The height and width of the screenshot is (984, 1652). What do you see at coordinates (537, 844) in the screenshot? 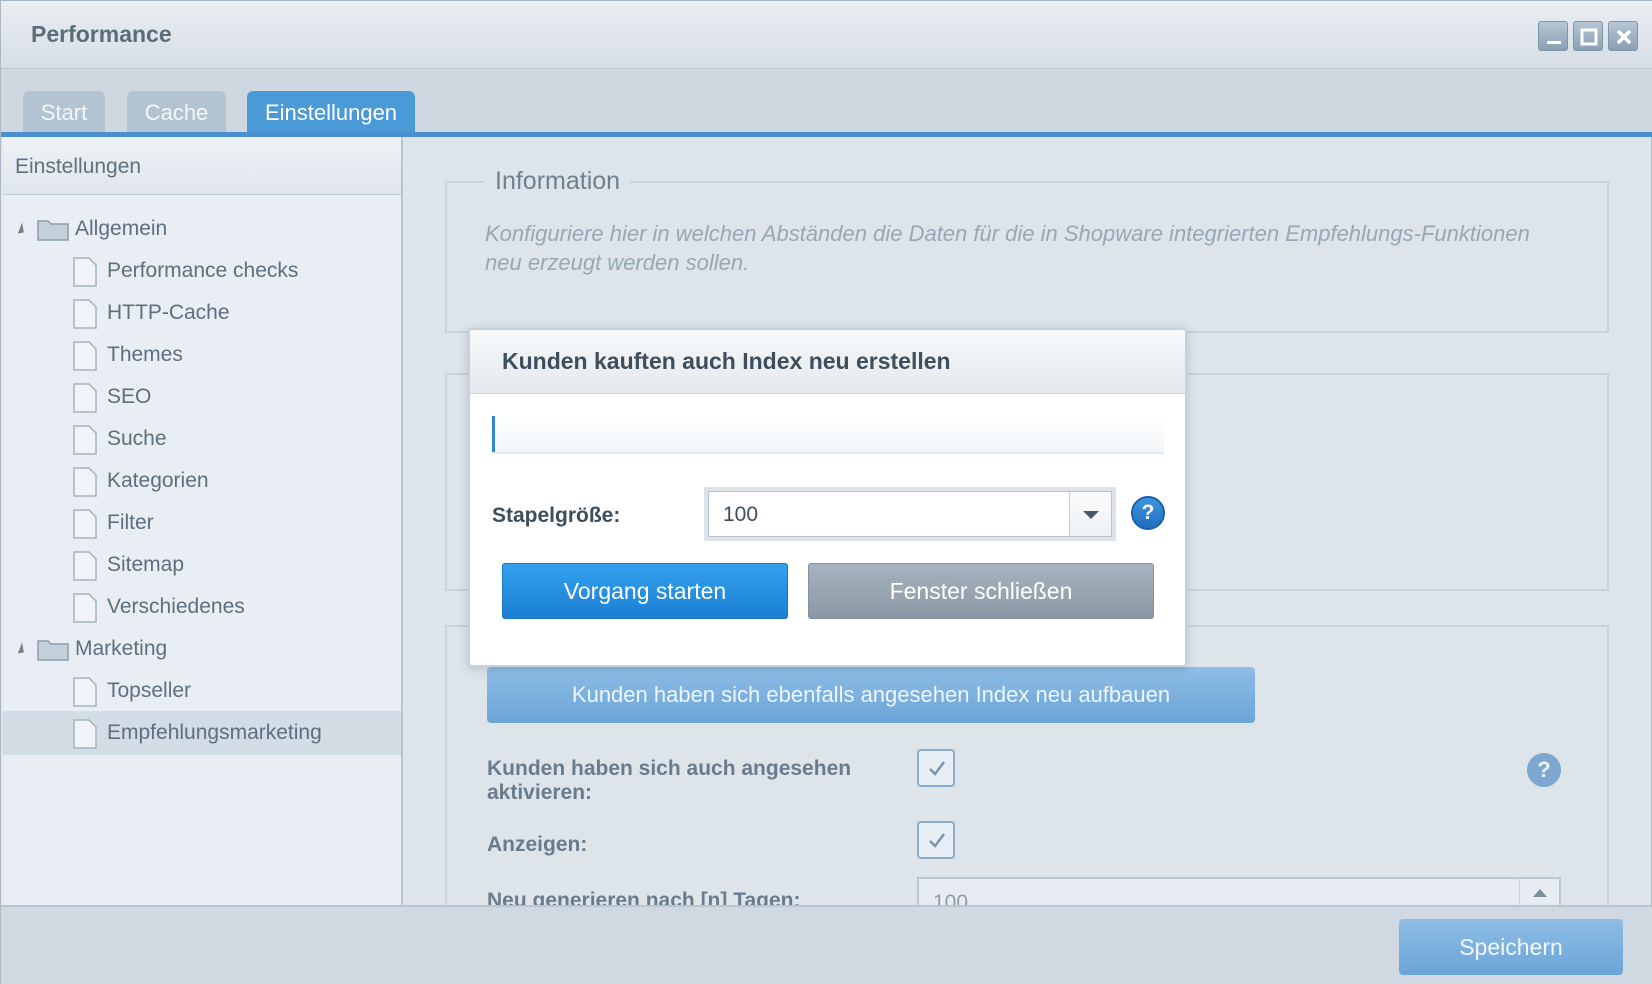
I see `show-label: Anzeigen:` at bounding box center [537, 844].